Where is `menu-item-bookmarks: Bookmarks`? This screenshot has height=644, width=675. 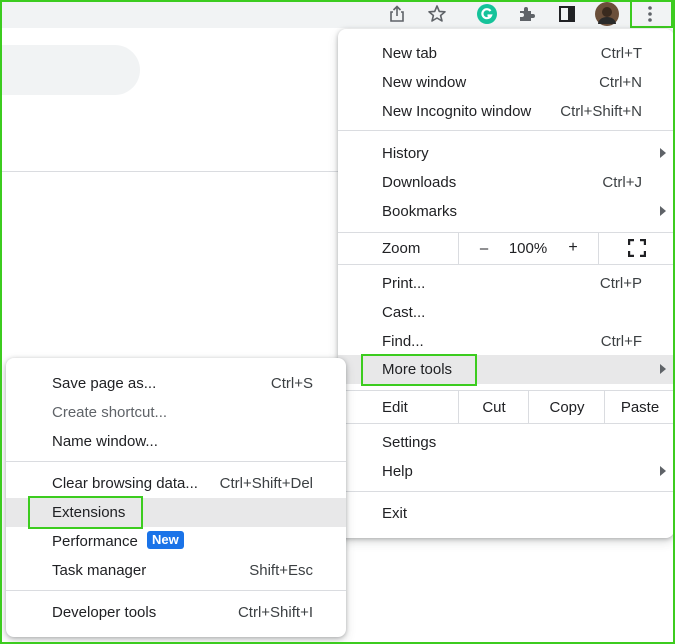 menu-item-bookmarks: Bookmarks is located at coordinates (506, 211).